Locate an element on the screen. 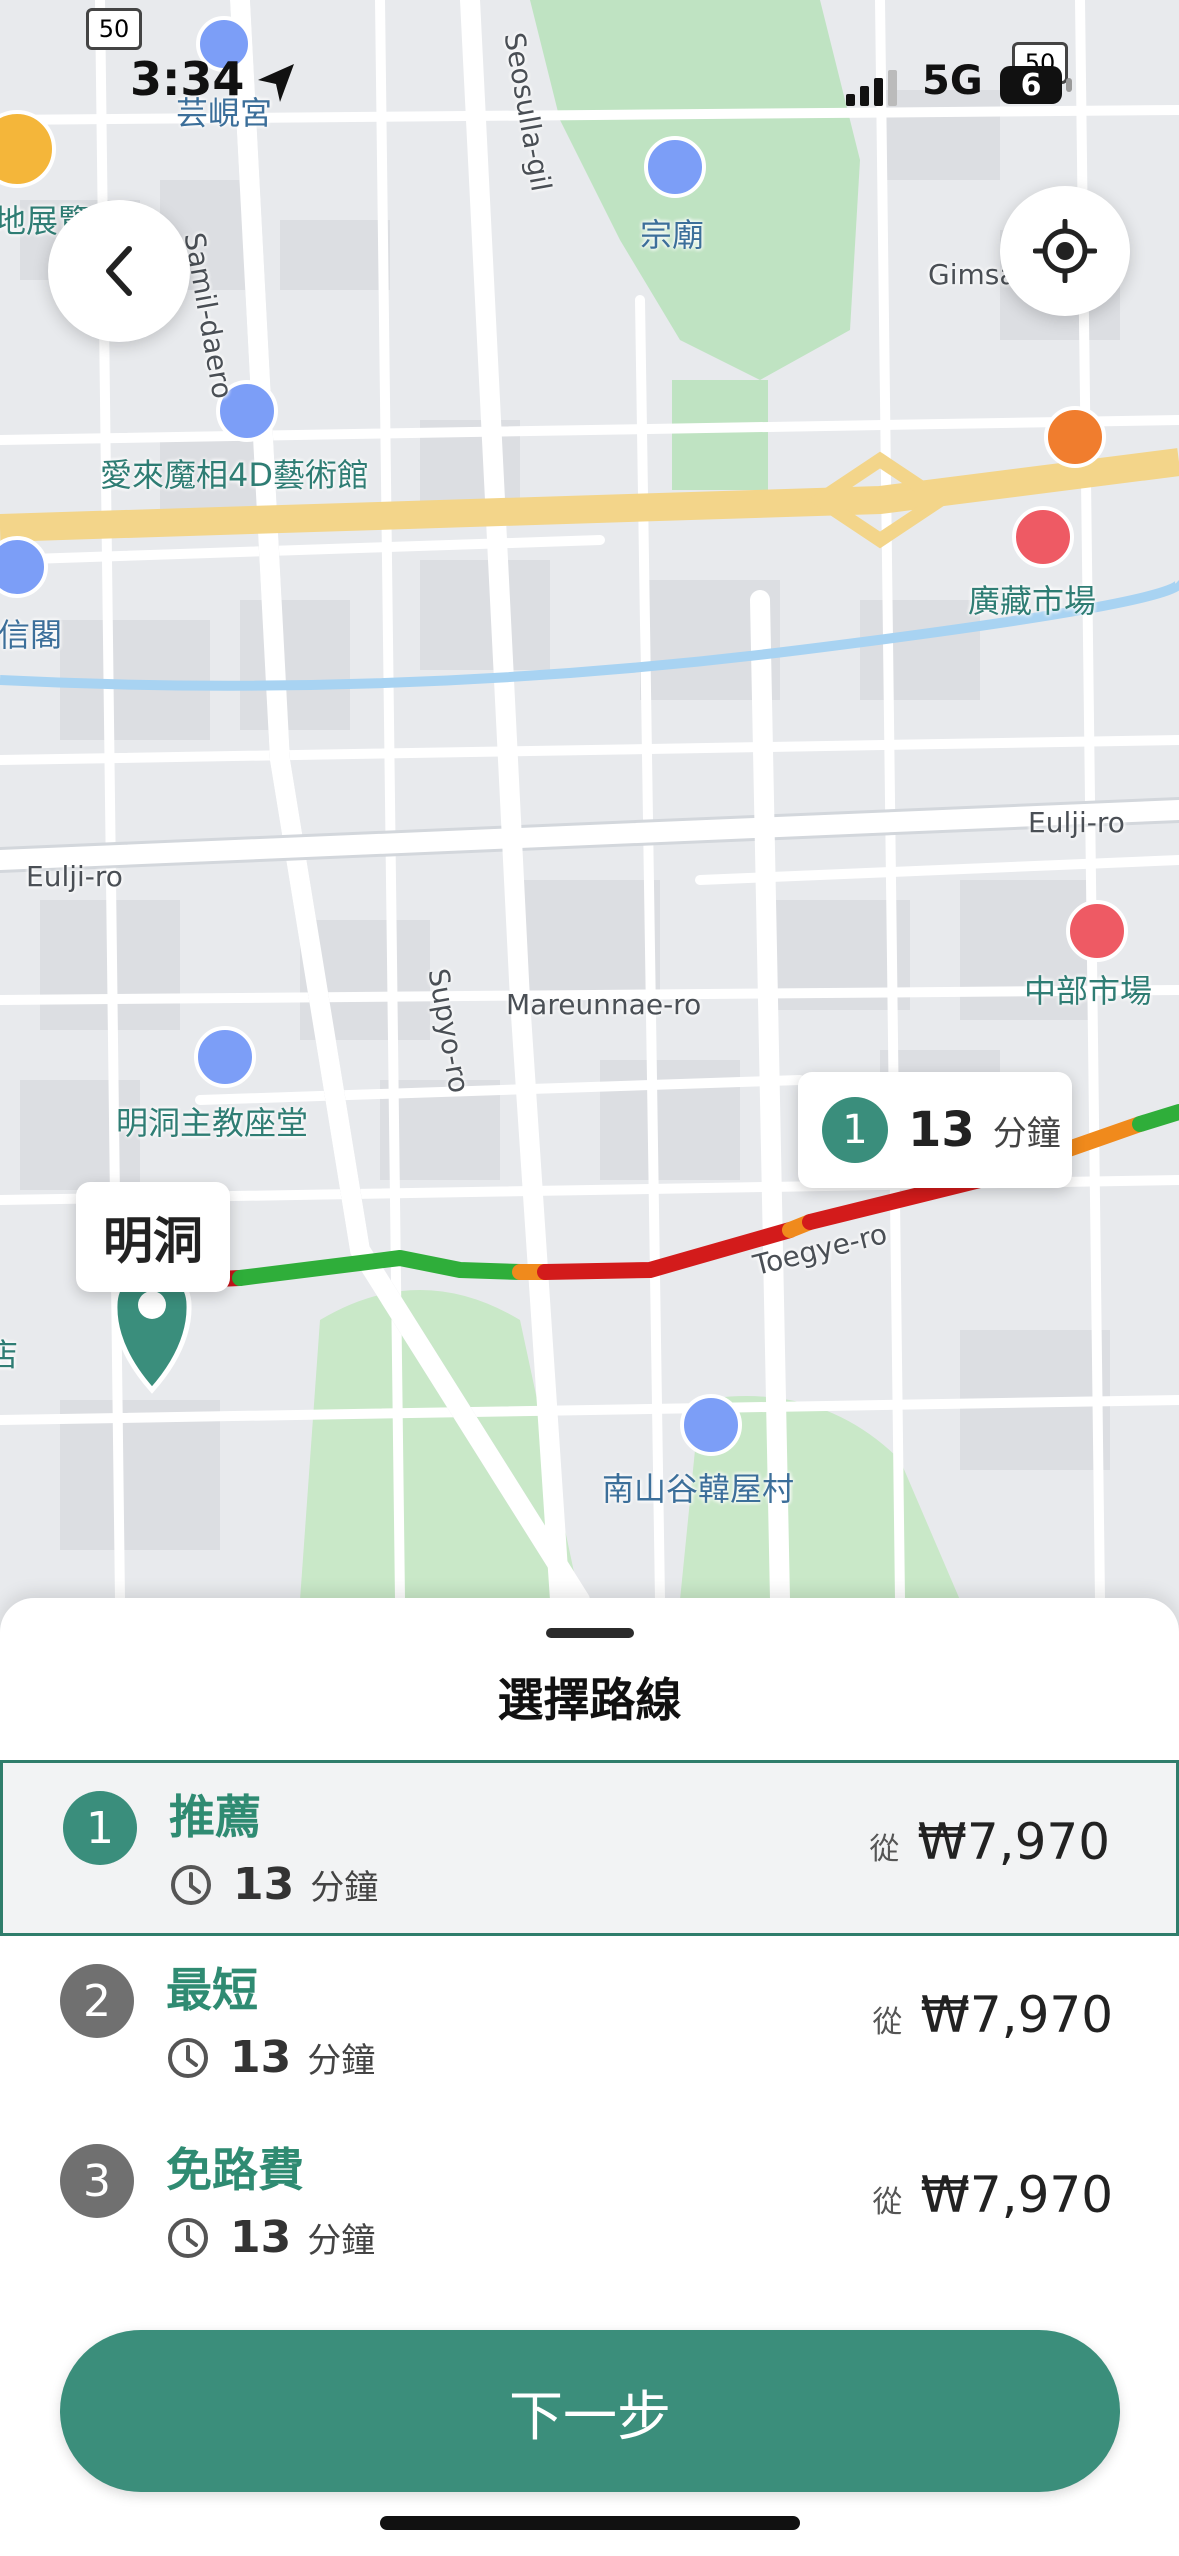 The width and height of the screenshot is (1179, 2556). next-step-label: 下一步 is located at coordinates (590, 2416).